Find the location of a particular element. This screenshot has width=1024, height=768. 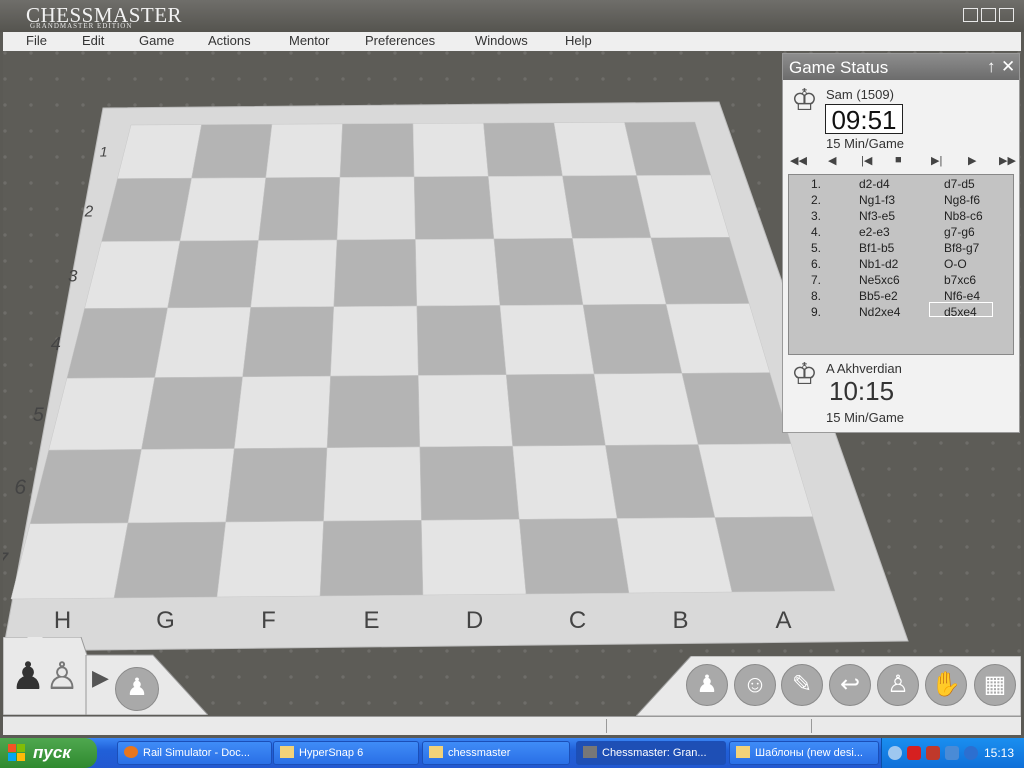

white-pawn-icon: ♙ is located at coordinates (62, 677).